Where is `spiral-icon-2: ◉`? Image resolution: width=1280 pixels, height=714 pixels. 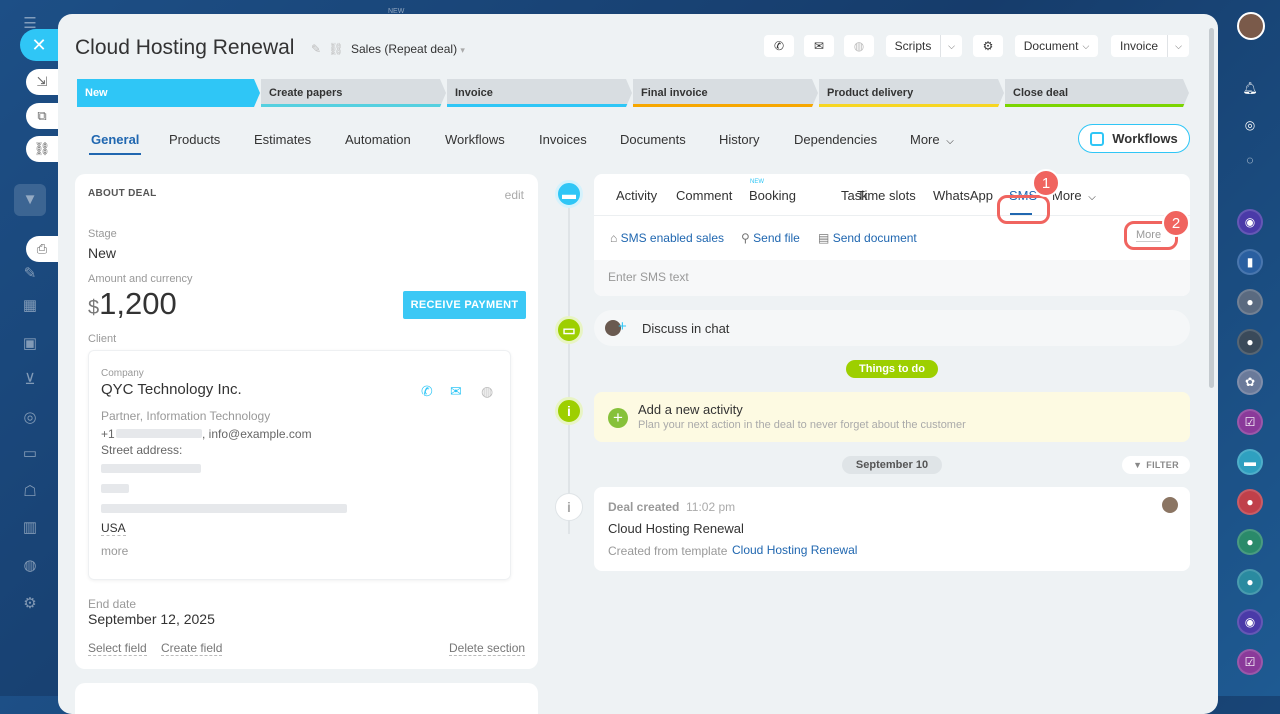
spiral-icon-2: ◉ is located at coordinates (1250, 622).